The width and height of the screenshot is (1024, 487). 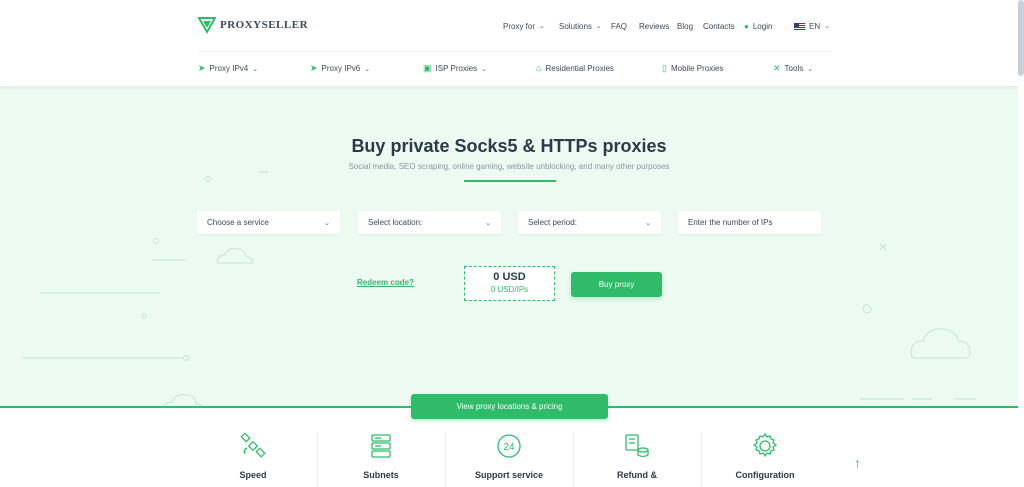 I want to click on nav-solutions-label: Solutions, so click(x=575, y=26).